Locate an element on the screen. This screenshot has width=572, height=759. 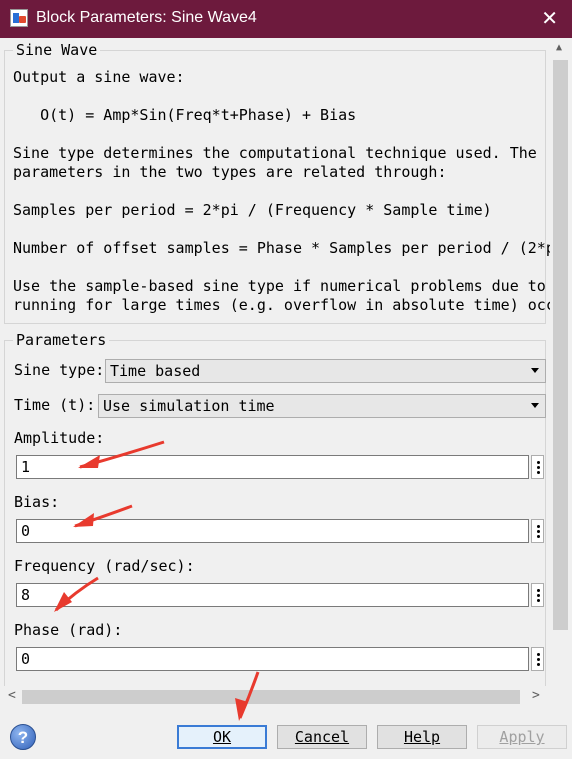
bias-more-icon is located at coordinates (537, 531).